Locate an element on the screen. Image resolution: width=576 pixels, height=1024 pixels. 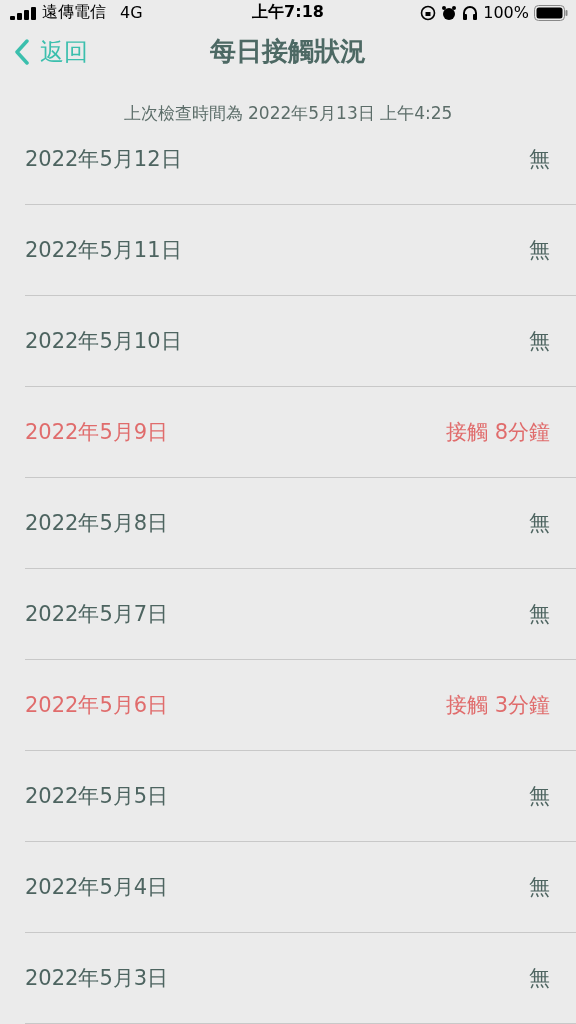
day-date: 2022年5月8日 is located at coordinates (97, 523).